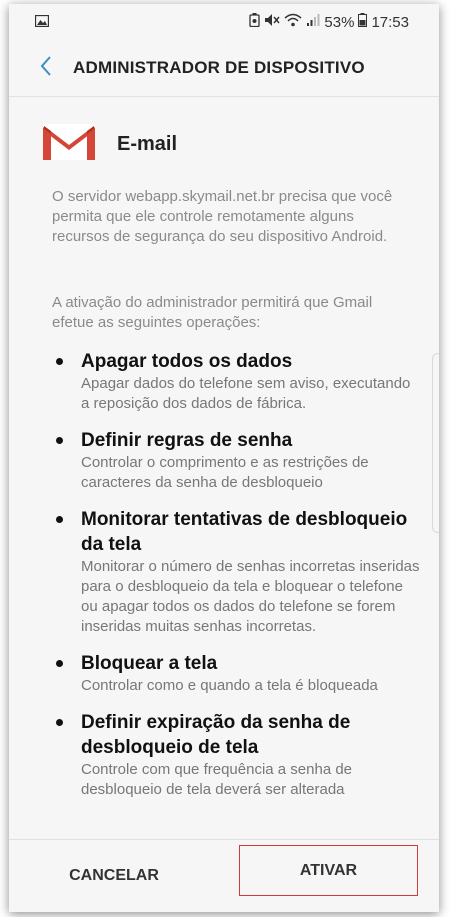  What do you see at coordinates (328, 870) in the screenshot?
I see `activate-button: ATIVAR` at bounding box center [328, 870].